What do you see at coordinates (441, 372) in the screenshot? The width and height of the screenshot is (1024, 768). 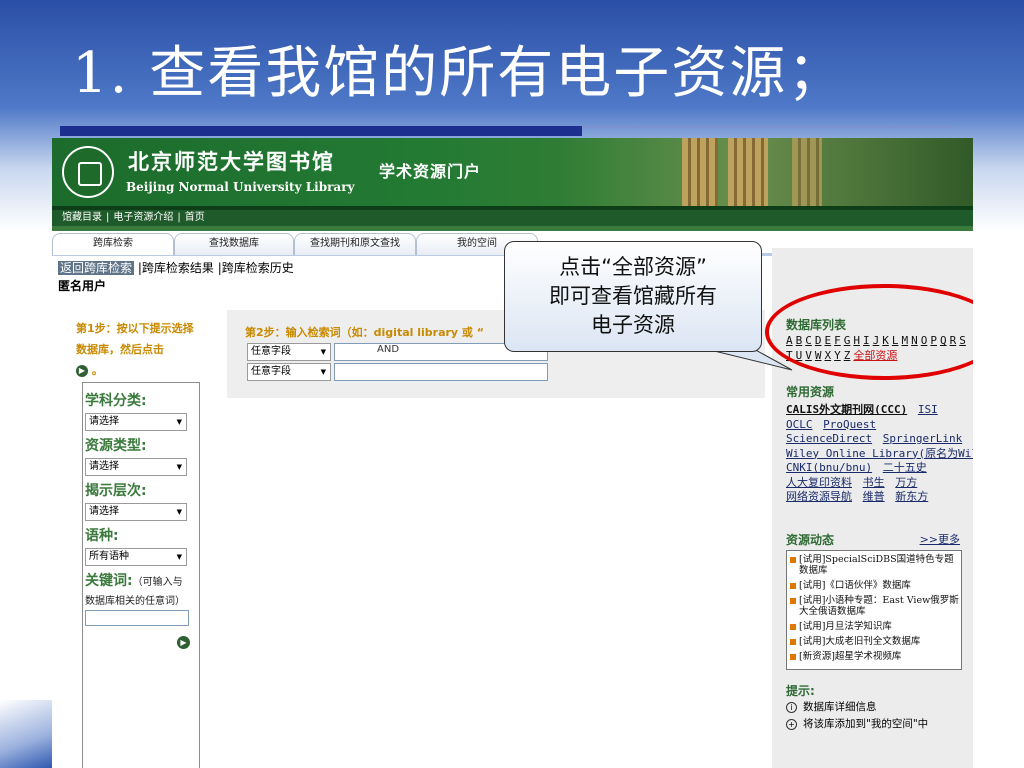 I see `search-input` at bounding box center [441, 372].